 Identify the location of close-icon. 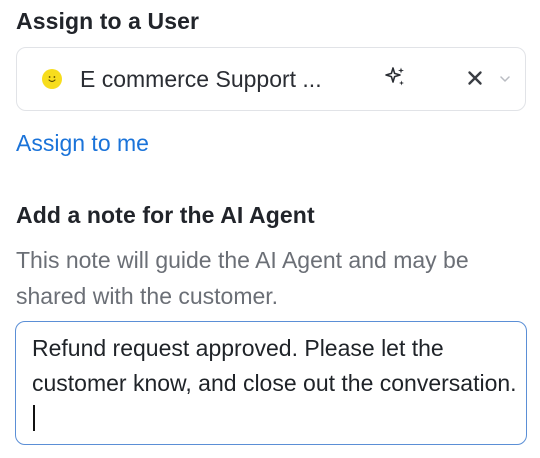
(475, 78).